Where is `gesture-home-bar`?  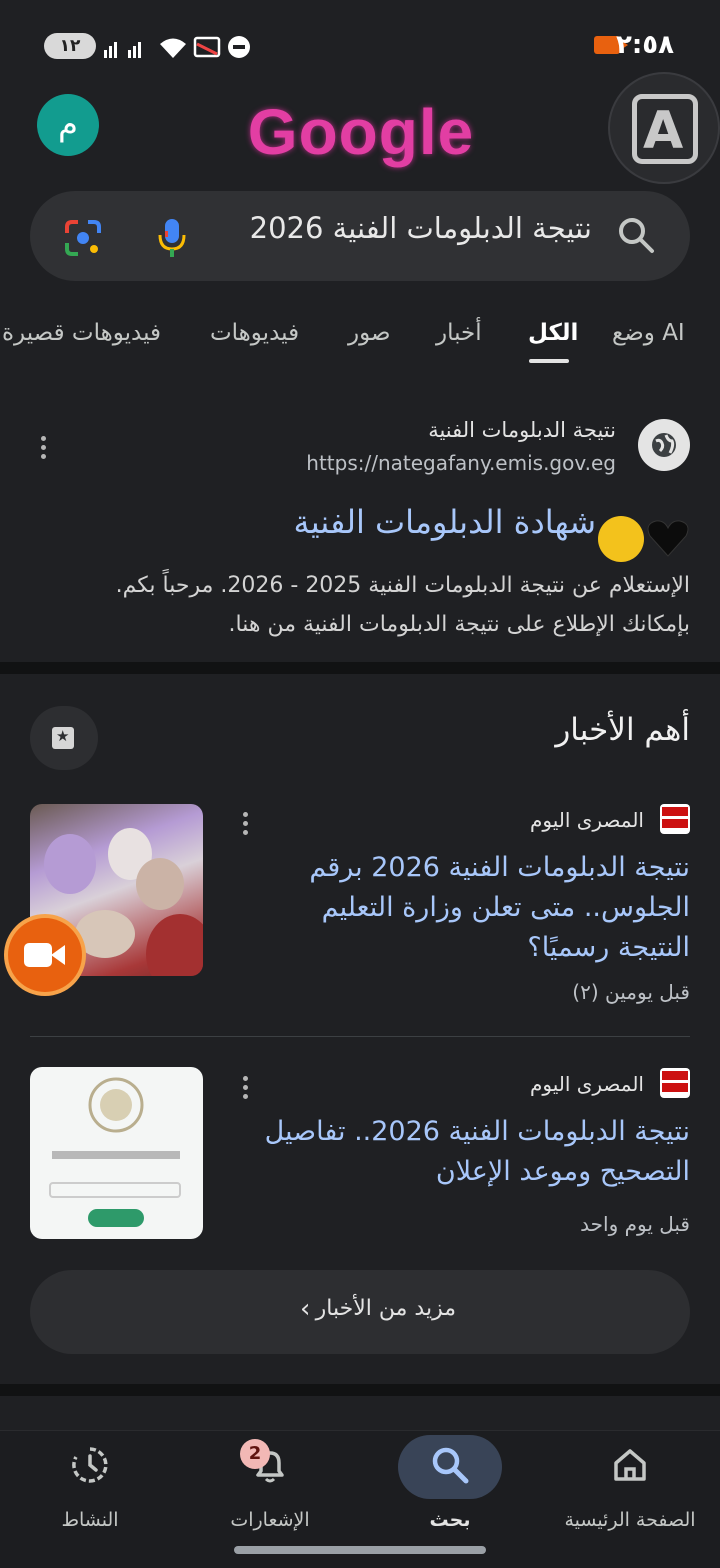
gesture-home-bar is located at coordinates (360, 1550).